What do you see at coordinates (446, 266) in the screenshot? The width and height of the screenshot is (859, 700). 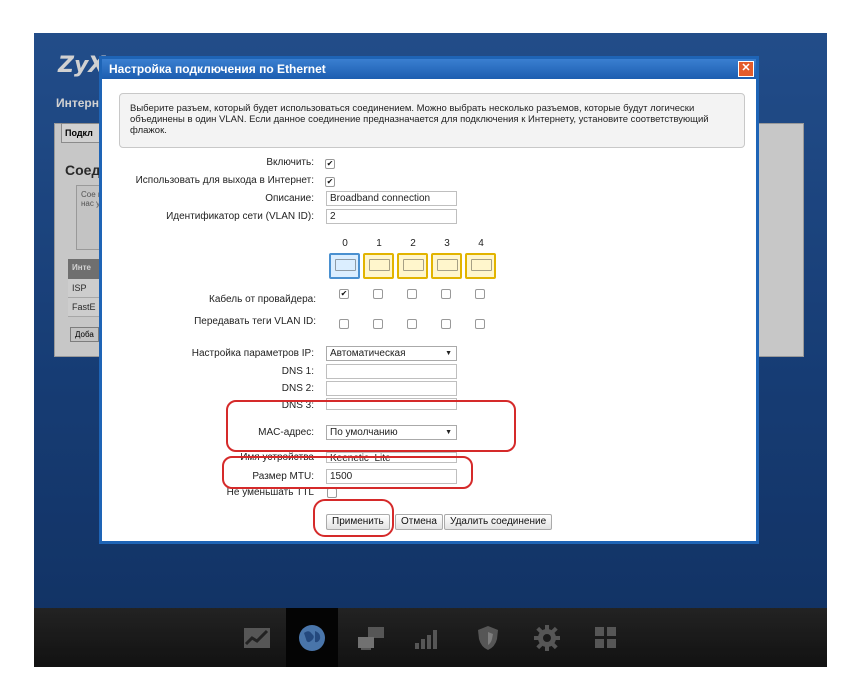 I see `ethernet-port-3-icon` at bounding box center [446, 266].